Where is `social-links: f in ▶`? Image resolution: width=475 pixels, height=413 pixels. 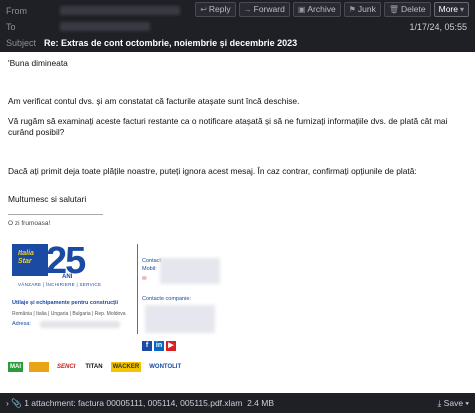
social-links: f in ▶ is located at coordinates (159, 346).